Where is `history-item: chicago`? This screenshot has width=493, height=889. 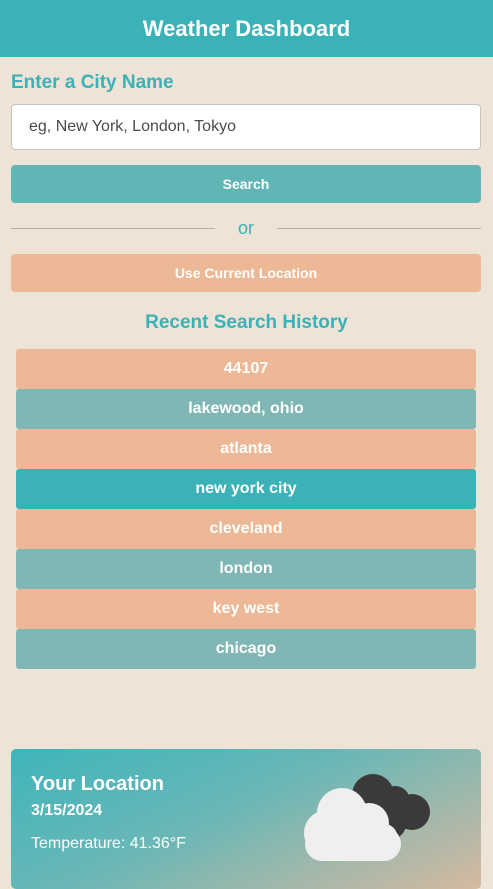 history-item: chicago is located at coordinates (246, 649).